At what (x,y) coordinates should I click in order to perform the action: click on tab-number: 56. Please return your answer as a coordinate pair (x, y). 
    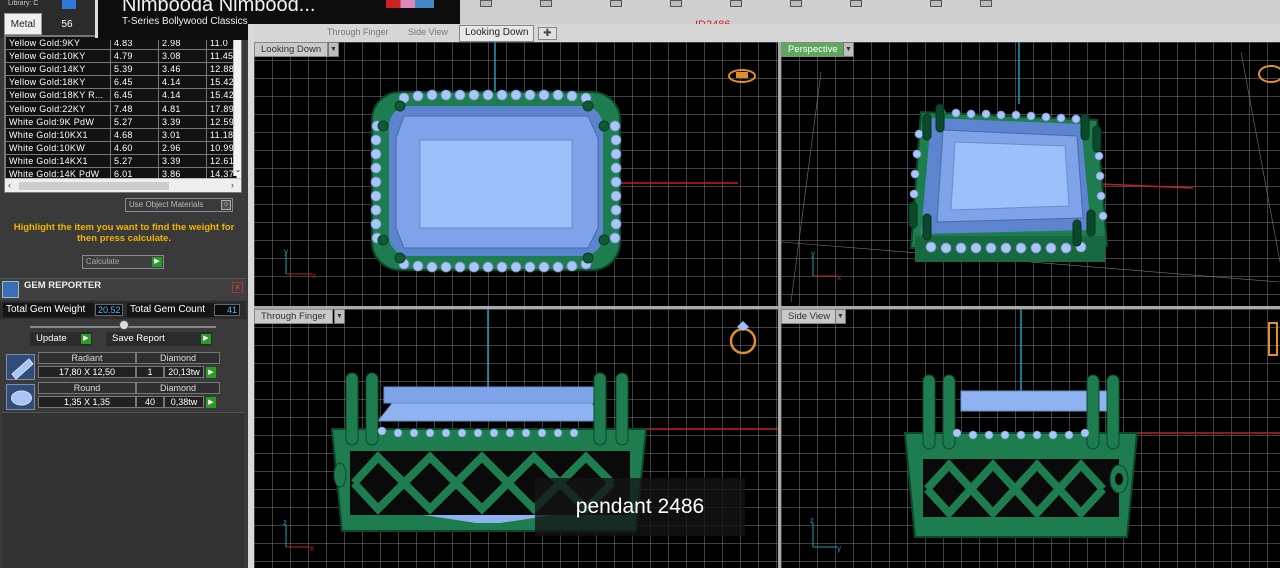
    Looking at the image, I should click on (67, 24).